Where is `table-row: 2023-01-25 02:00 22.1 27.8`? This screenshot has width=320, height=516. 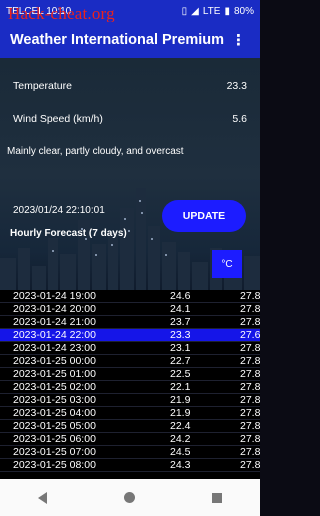
table-row: 2023-01-25 02:00 22.1 27.8 is located at coordinates (130, 387).